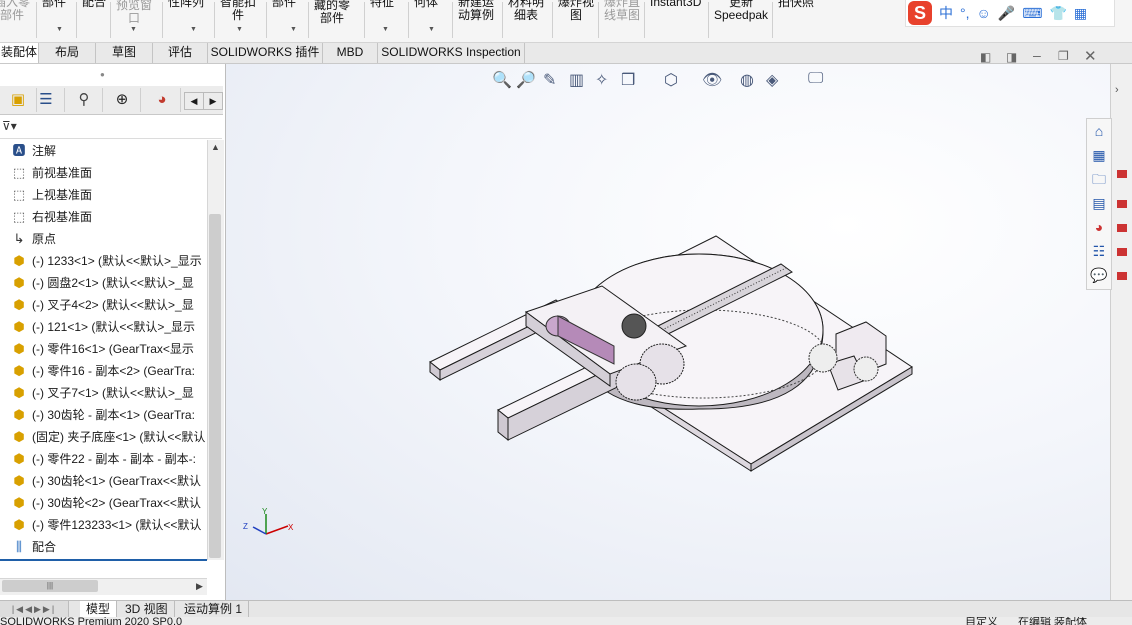  What do you see at coordinates (108, 371) in the screenshot?
I see `tree-item: ⬢ (-) 零件16 - 副本<2> (GearTra:` at bounding box center [108, 371].